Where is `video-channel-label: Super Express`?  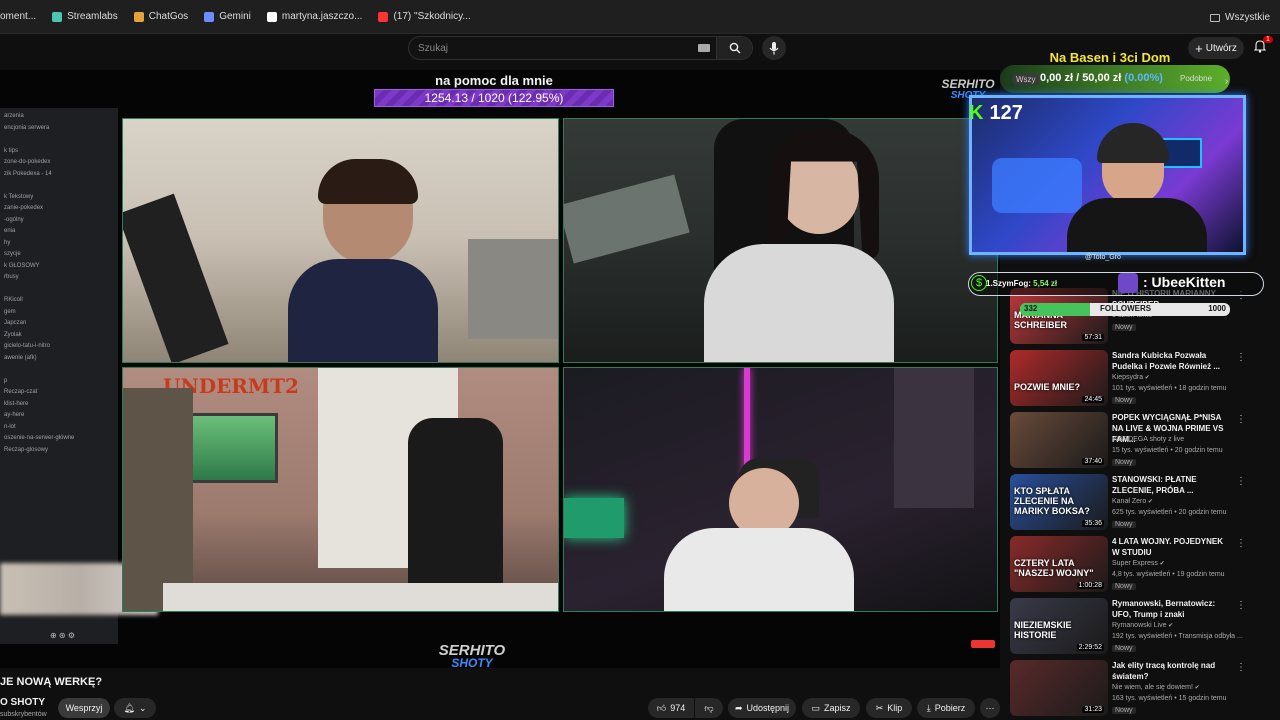
video-channel-label: Super Express is located at coordinates (1135, 563).